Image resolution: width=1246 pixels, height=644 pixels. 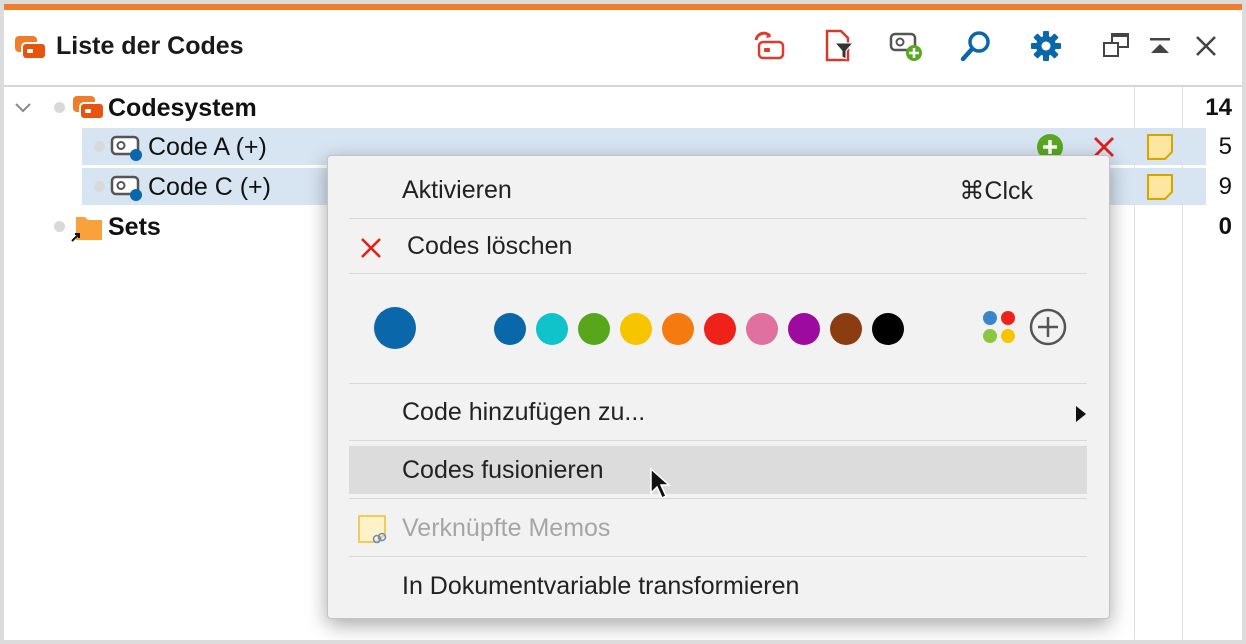 I want to click on search-button, so click(x=976, y=46).